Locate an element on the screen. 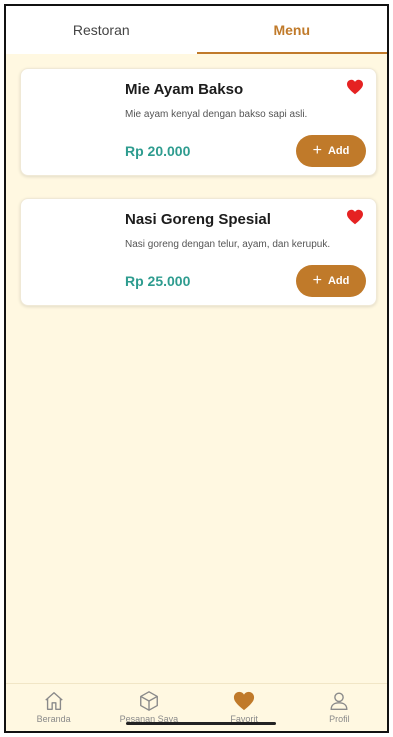  nav-label: Profil is located at coordinates (339, 719).